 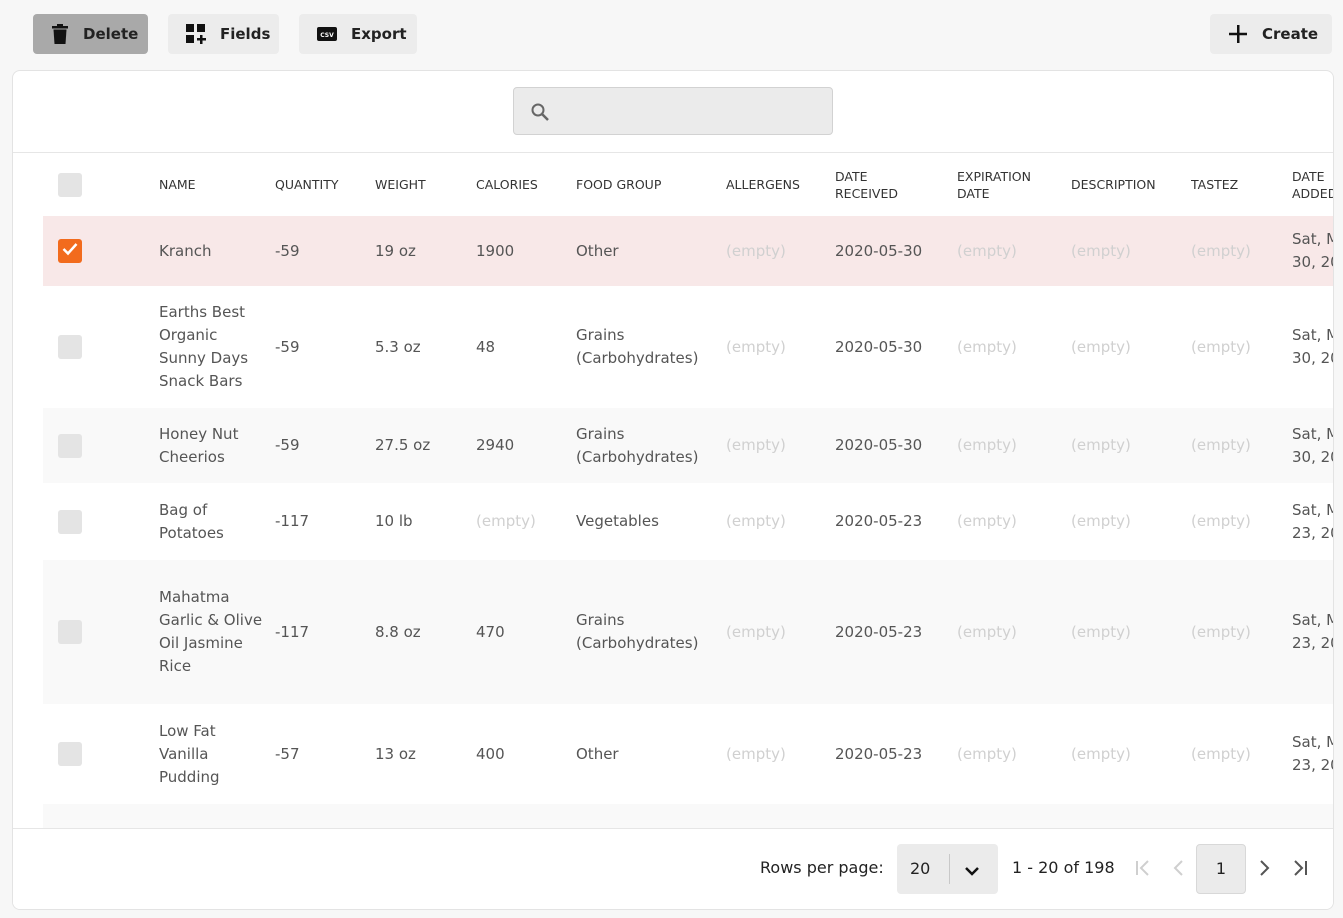 I want to click on cell-date-received: 2020-05-23, so click(x=879, y=521).